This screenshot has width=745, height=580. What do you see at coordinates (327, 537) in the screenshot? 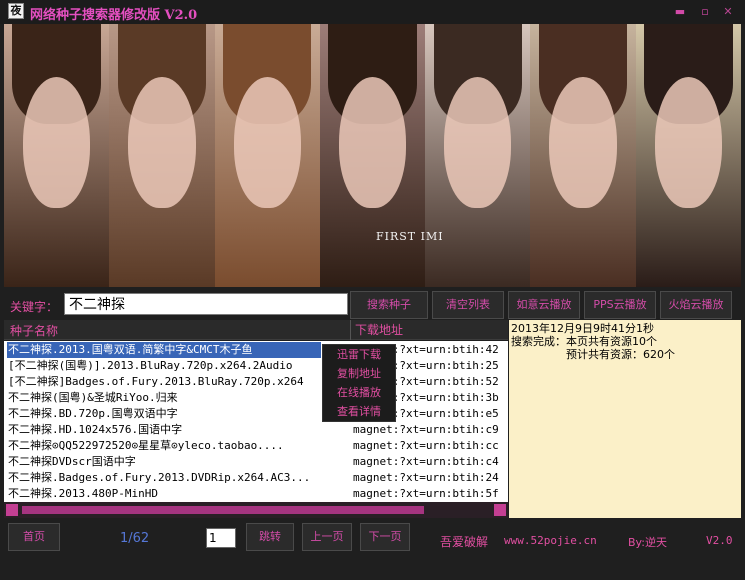
I see `prev-page-button: 上一页` at bounding box center [327, 537].